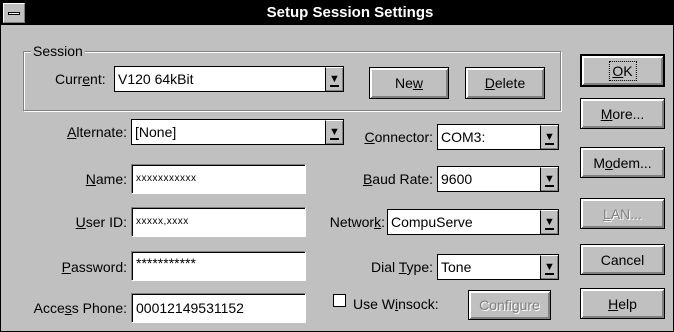 The image size is (674, 332). Describe the element at coordinates (498, 179) in the screenshot. I see `baud-rate-combo: 9600 ▼` at that location.